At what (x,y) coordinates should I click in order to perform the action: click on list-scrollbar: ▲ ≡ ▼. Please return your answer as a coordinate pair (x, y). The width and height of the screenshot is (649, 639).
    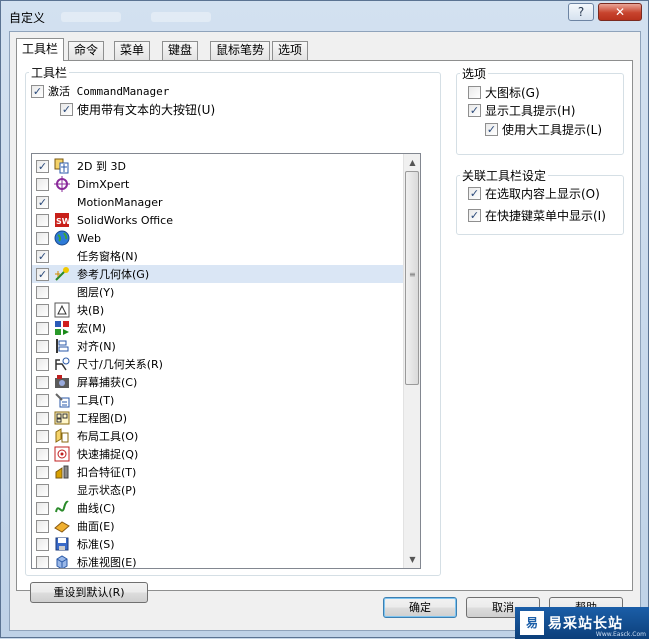
    Looking at the image, I should click on (411, 361).